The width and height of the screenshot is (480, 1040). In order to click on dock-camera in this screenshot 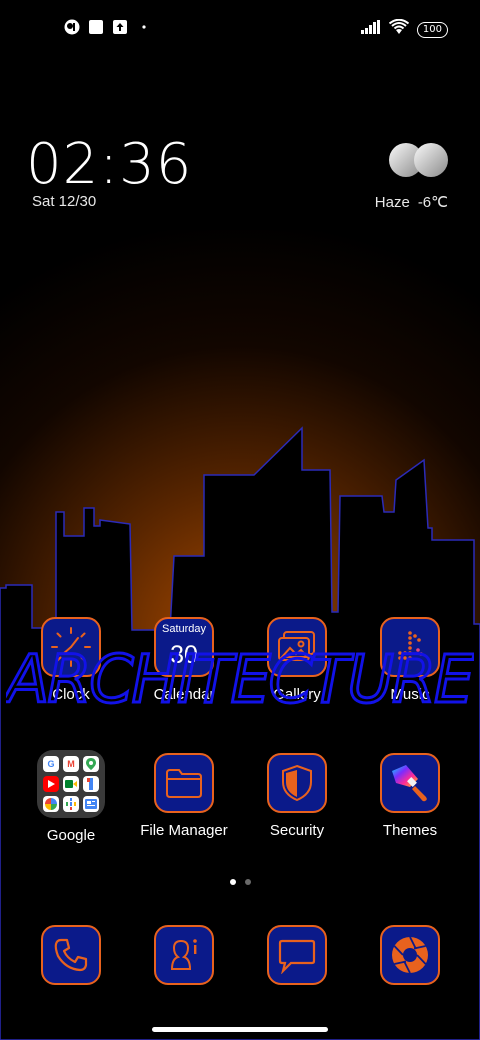, I will do `click(410, 955)`.